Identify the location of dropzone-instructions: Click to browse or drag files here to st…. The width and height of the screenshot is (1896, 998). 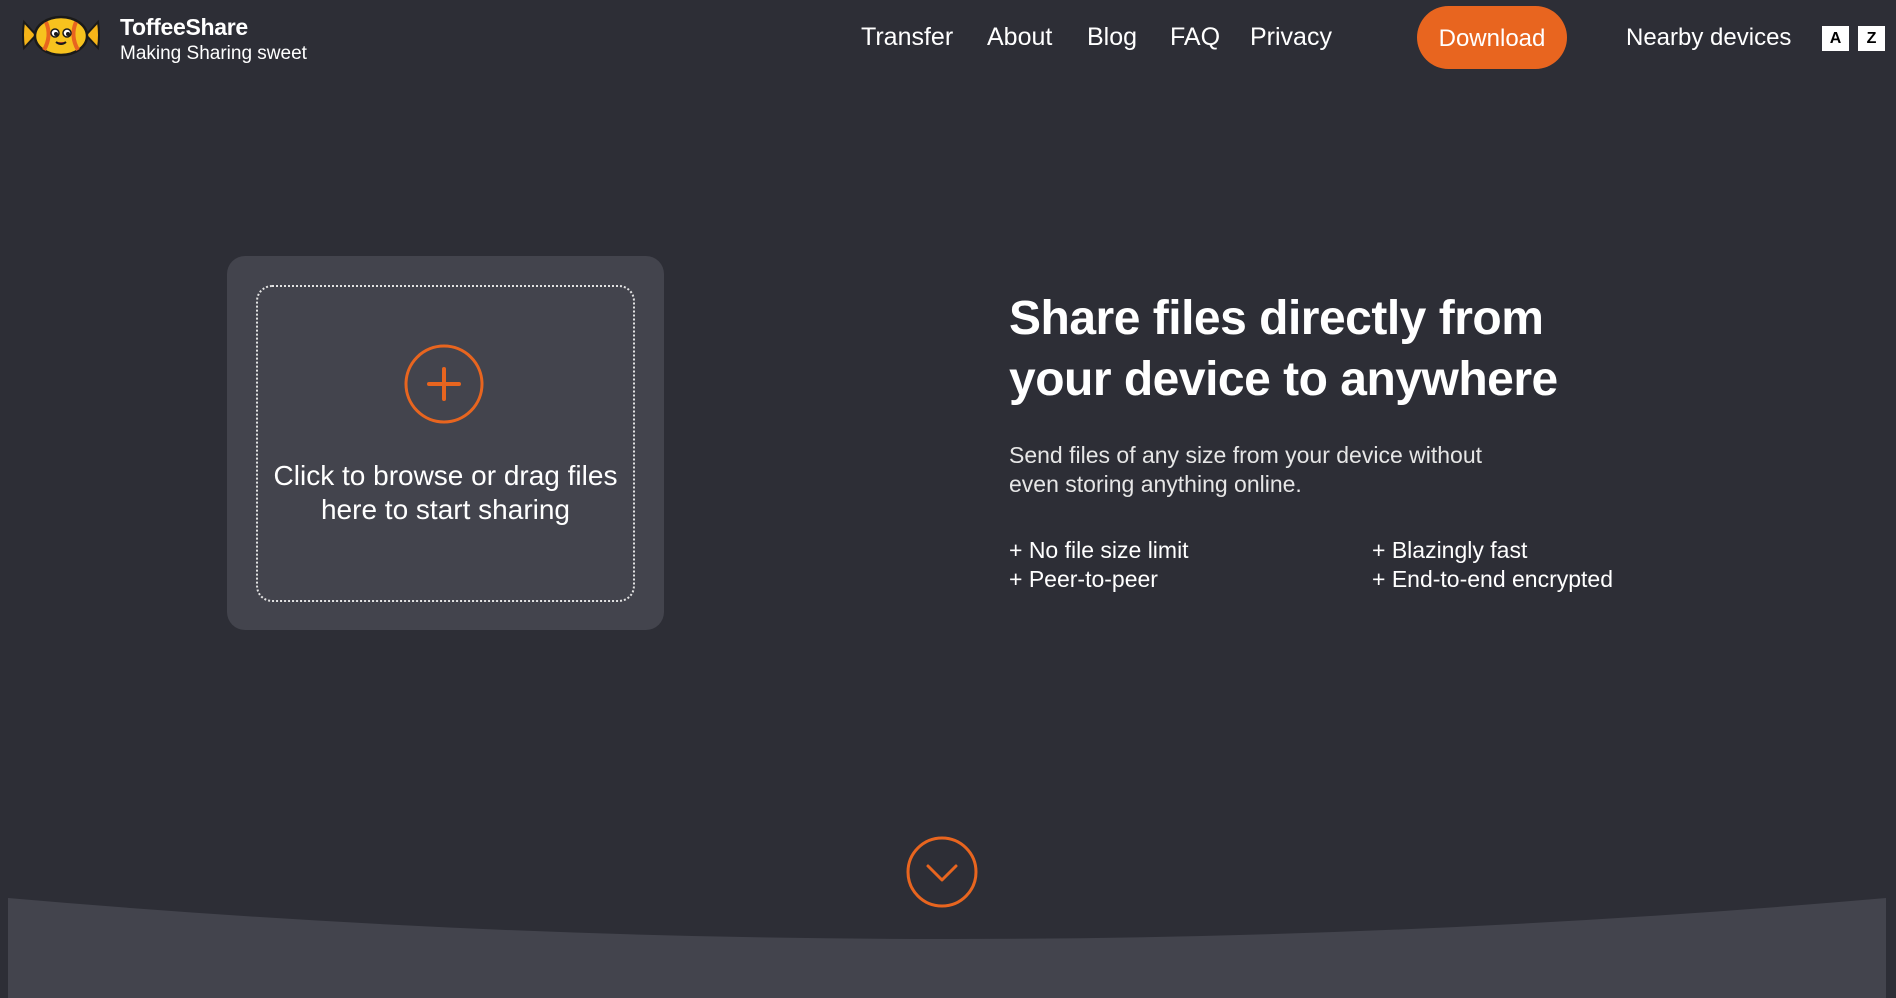
(445, 493).